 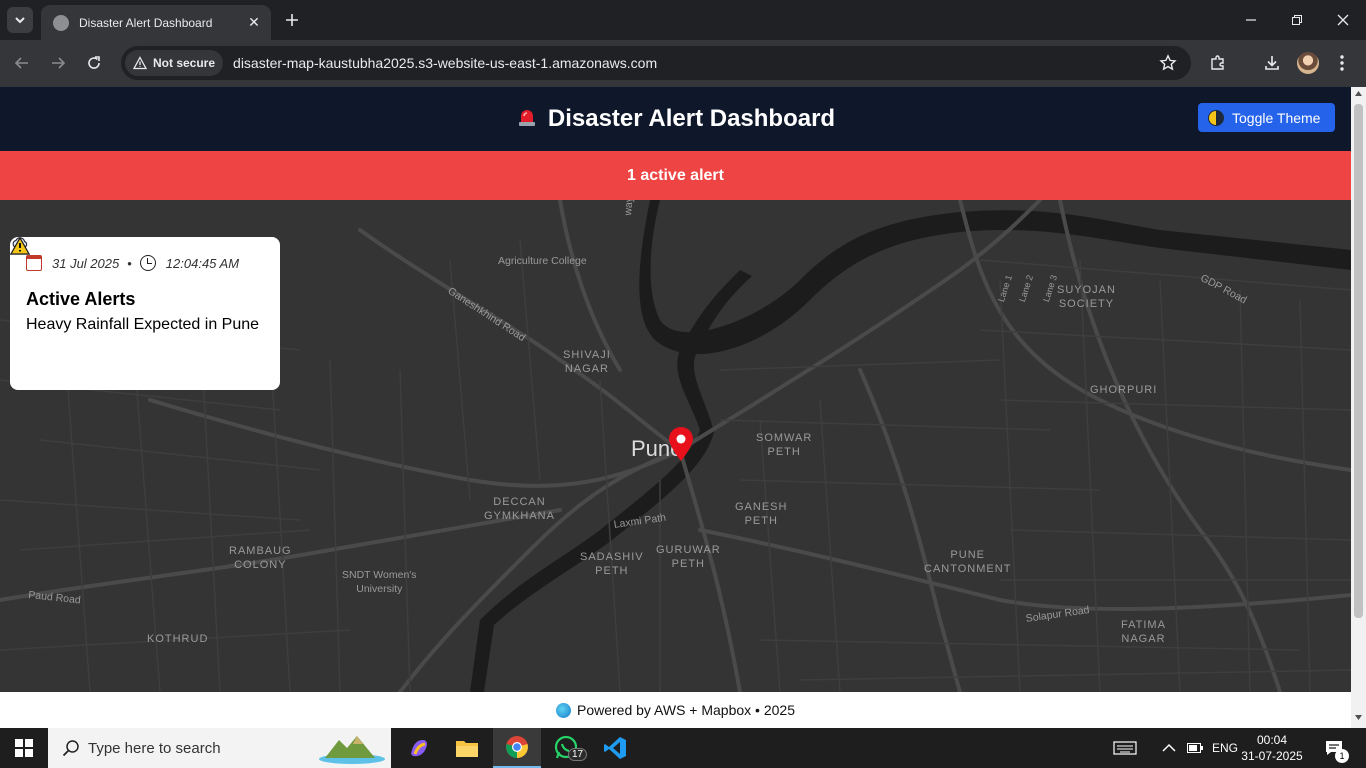 What do you see at coordinates (1168, 63) in the screenshot?
I see `bookmark-star-icon` at bounding box center [1168, 63].